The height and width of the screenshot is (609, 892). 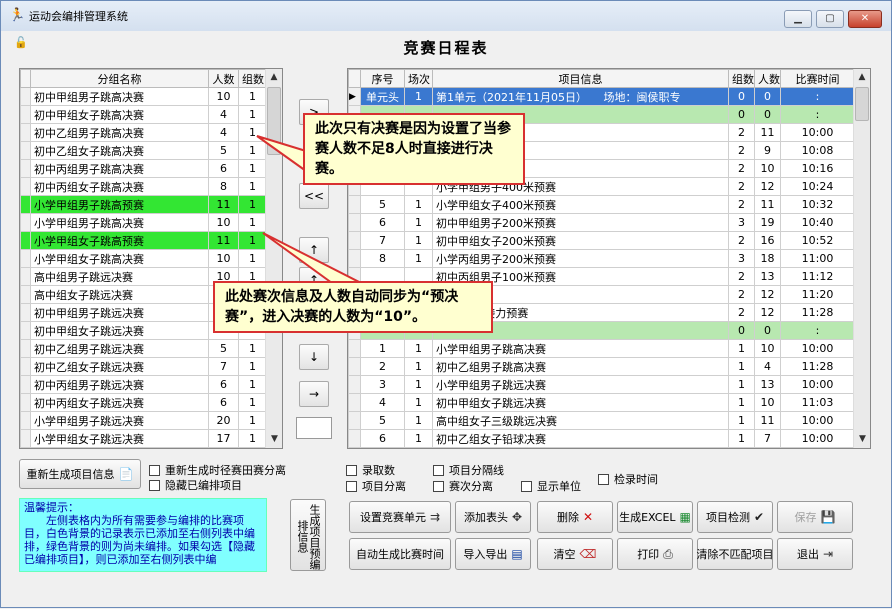 I want to click on people-cell: 7, so click(x=767, y=438).